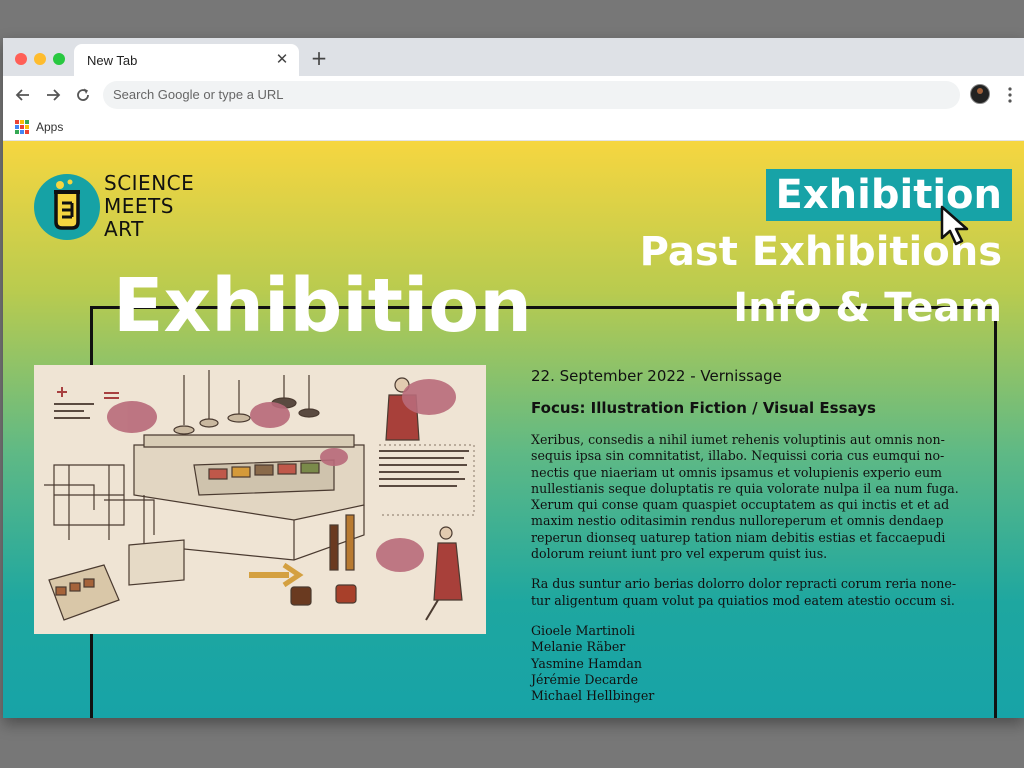 The width and height of the screenshot is (1024, 768). What do you see at coordinates (319, 58) in the screenshot?
I see `new-tab-plus-icon: +` at bounding box center [319, 58].